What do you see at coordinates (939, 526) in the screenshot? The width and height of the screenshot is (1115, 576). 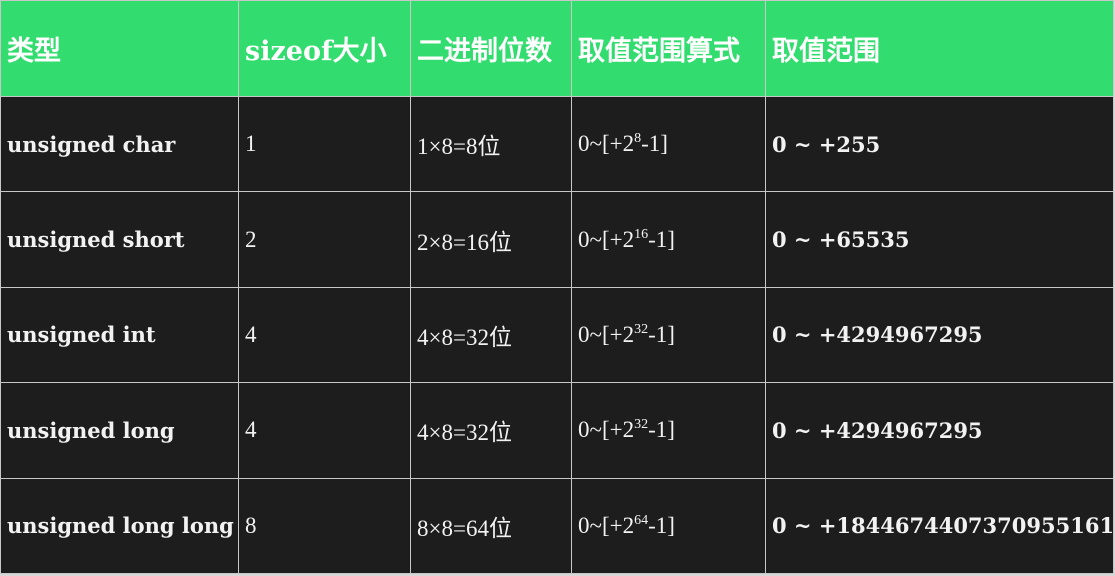 I see `cell-range: 0 ~ +18446744073709551615` at bounding box center [939, 526].